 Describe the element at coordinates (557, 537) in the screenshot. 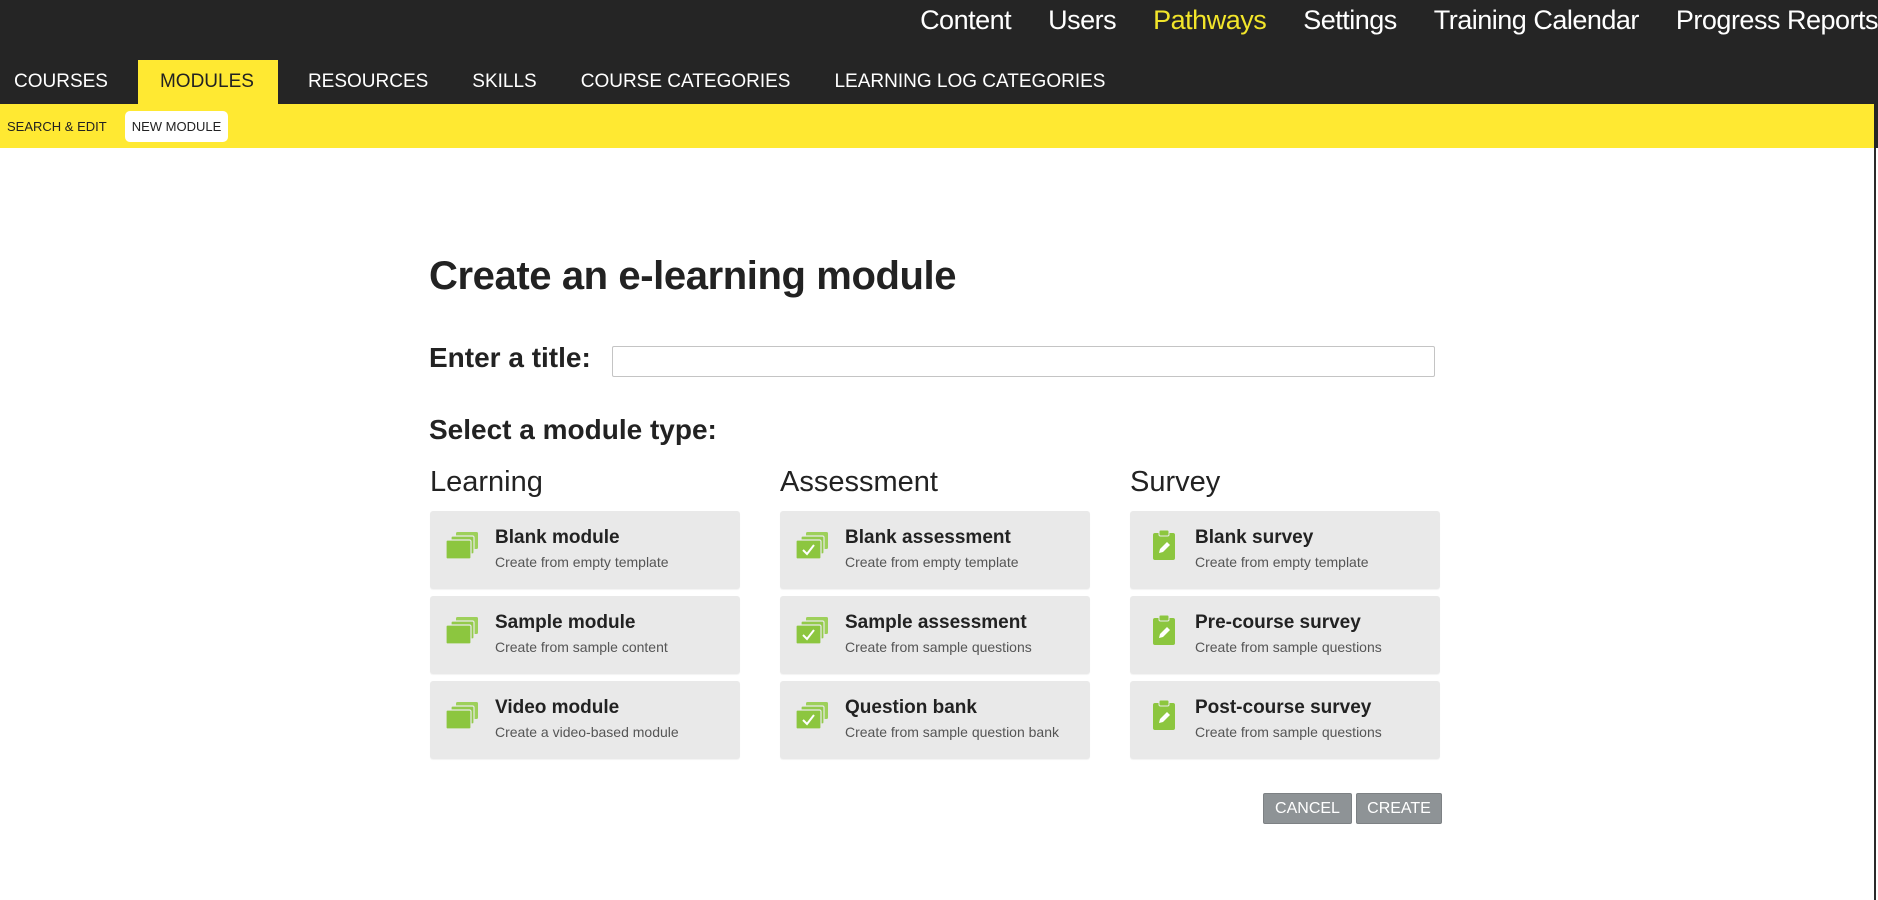

I see `card-title: Blank module` at that location.